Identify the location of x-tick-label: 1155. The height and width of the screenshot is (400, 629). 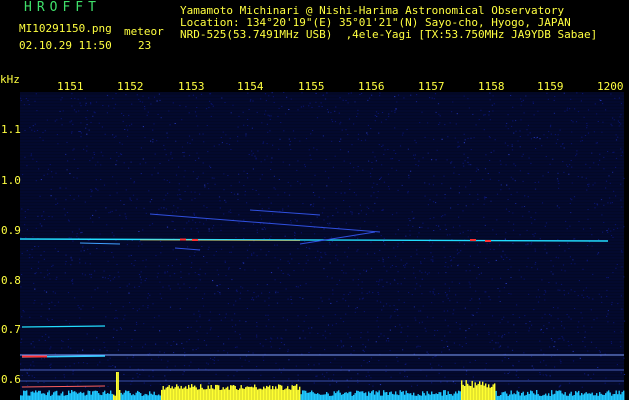
(311, 86).